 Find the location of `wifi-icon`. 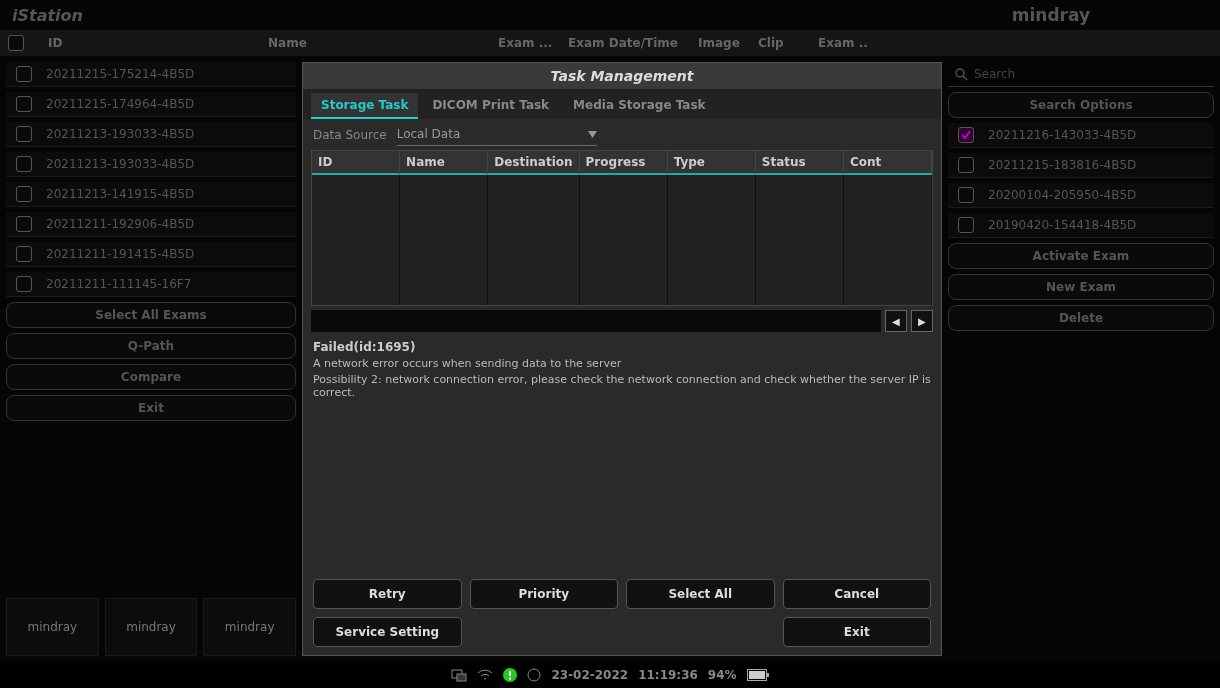

wifi-icon is located at coordinates (485, 675).